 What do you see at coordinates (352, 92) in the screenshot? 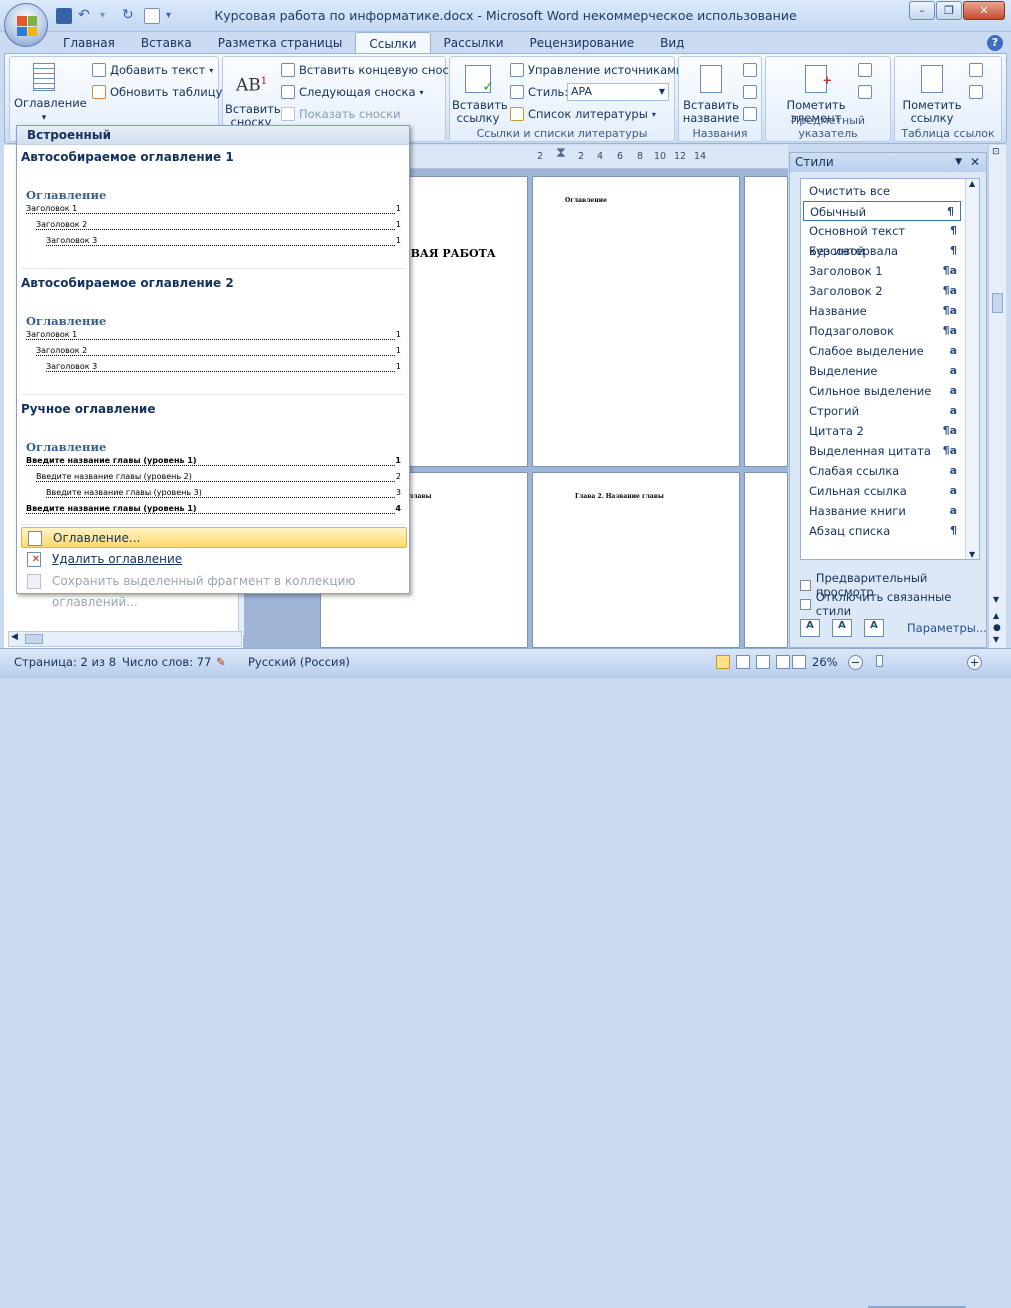
I see `next-footnote-button: Следующая сноска ▾` at bounding box center [352, 92].